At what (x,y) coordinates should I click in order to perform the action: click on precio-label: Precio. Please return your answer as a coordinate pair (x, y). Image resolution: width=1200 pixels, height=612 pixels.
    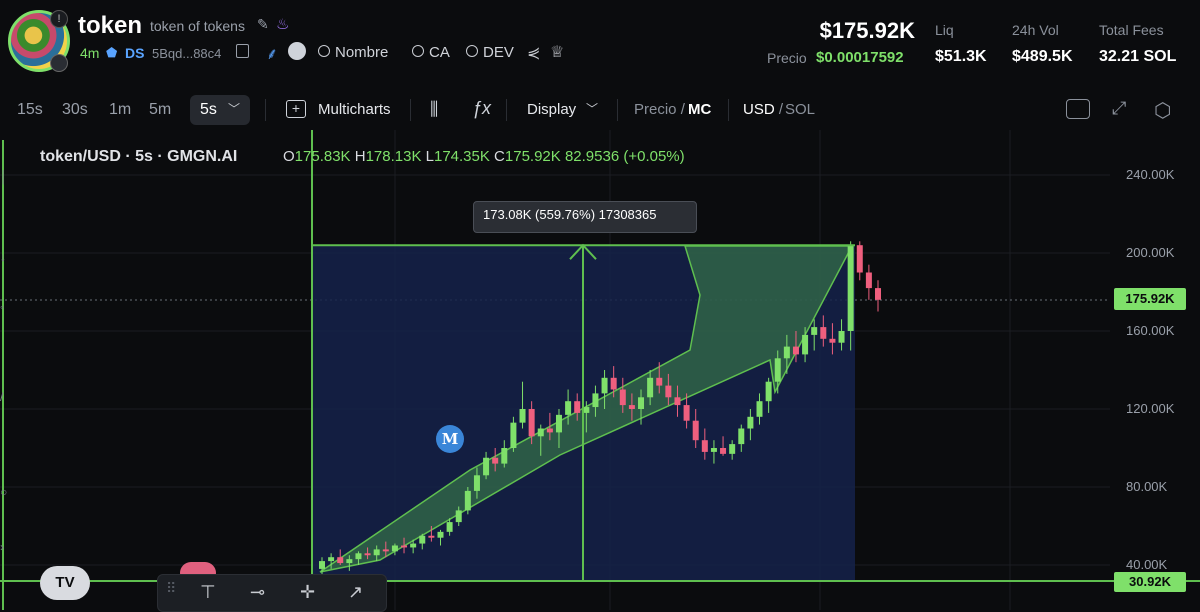
    Looking at the image, I should click on (787, 58).